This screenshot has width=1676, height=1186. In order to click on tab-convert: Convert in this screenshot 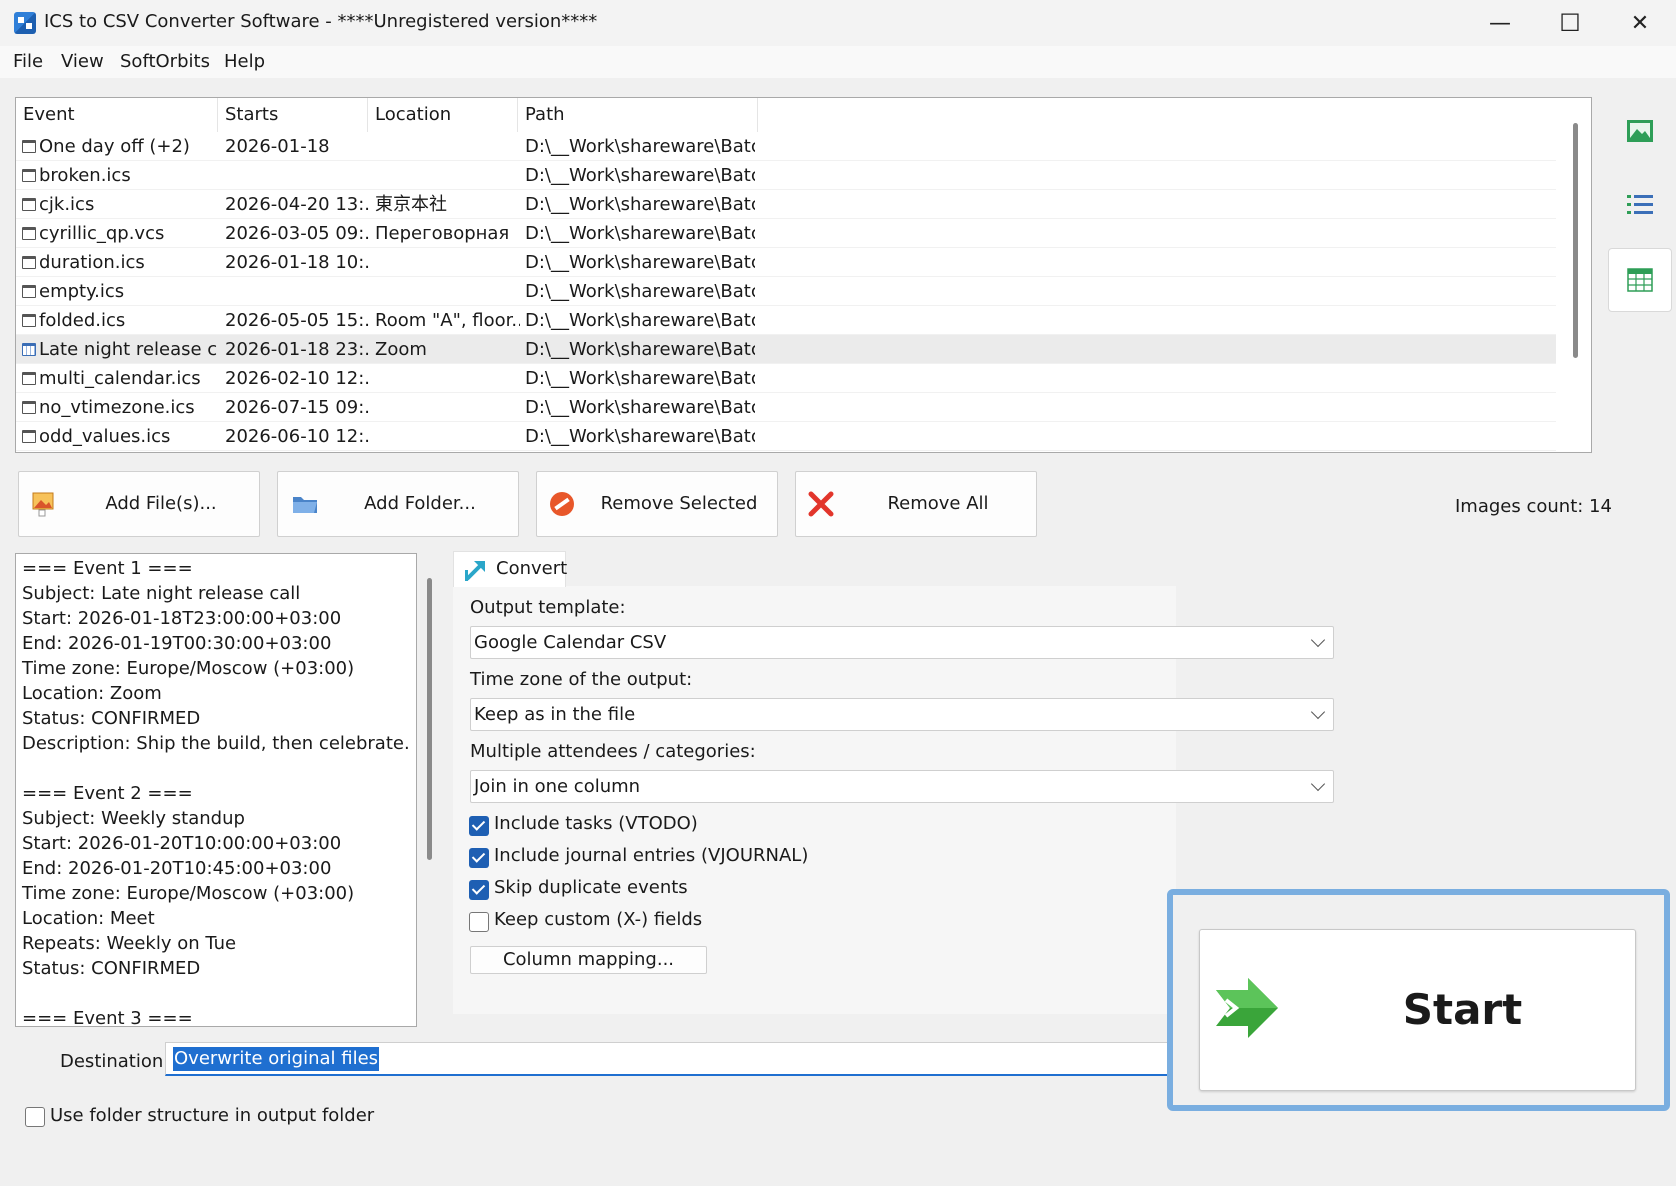, I will do `click(510, 569)`.